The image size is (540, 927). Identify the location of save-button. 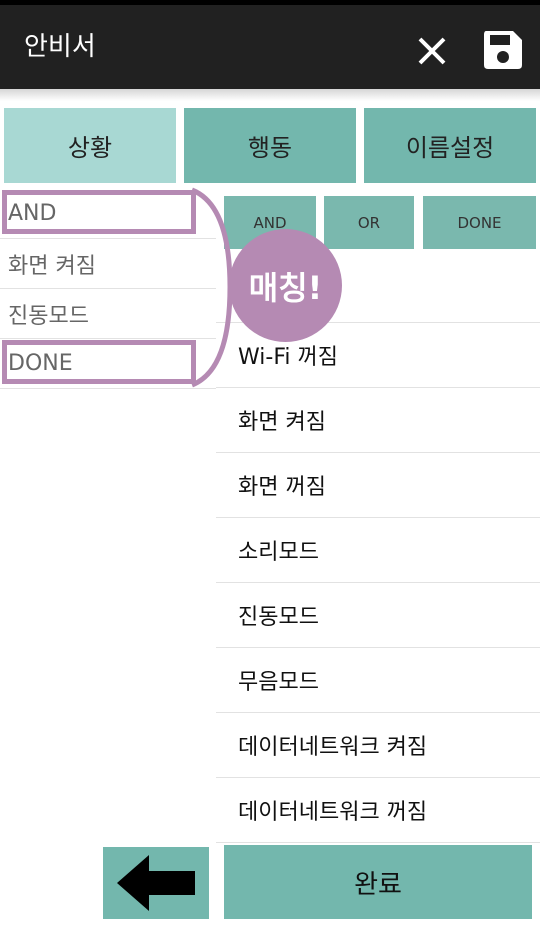
(503, 50).